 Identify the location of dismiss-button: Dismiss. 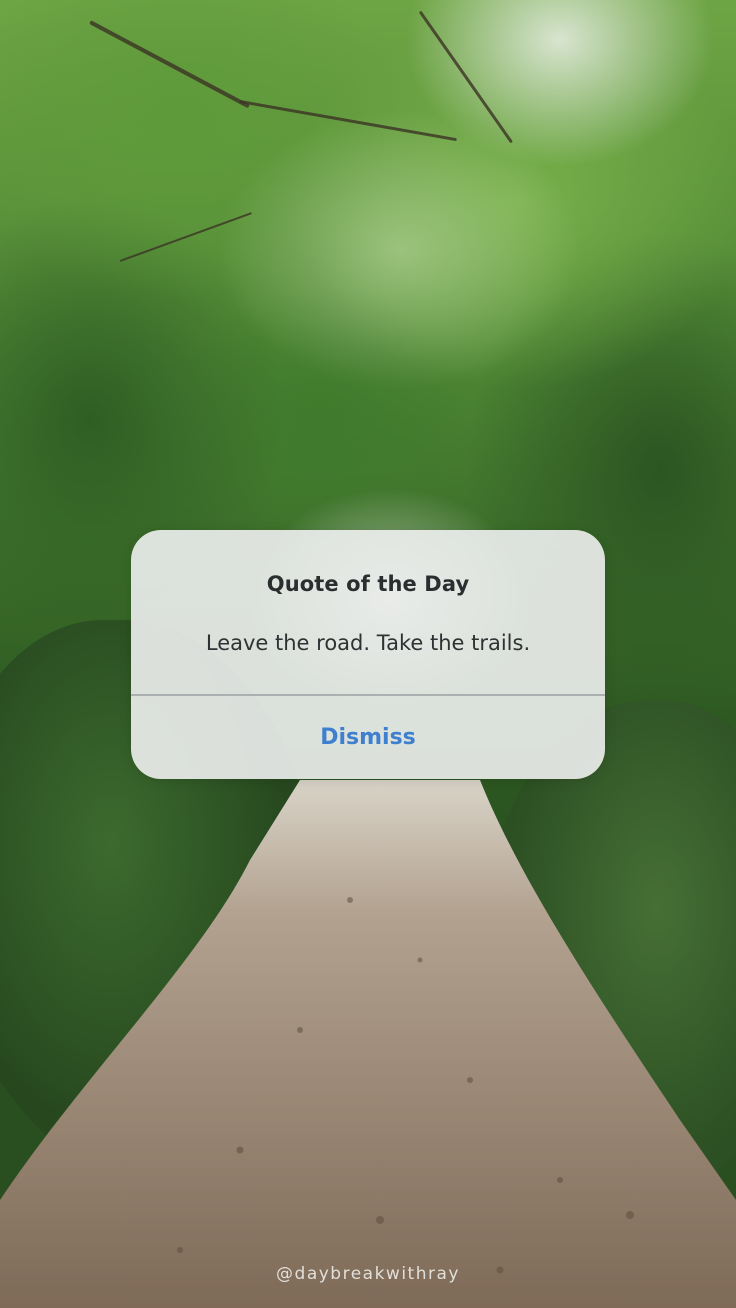
(368, 737).